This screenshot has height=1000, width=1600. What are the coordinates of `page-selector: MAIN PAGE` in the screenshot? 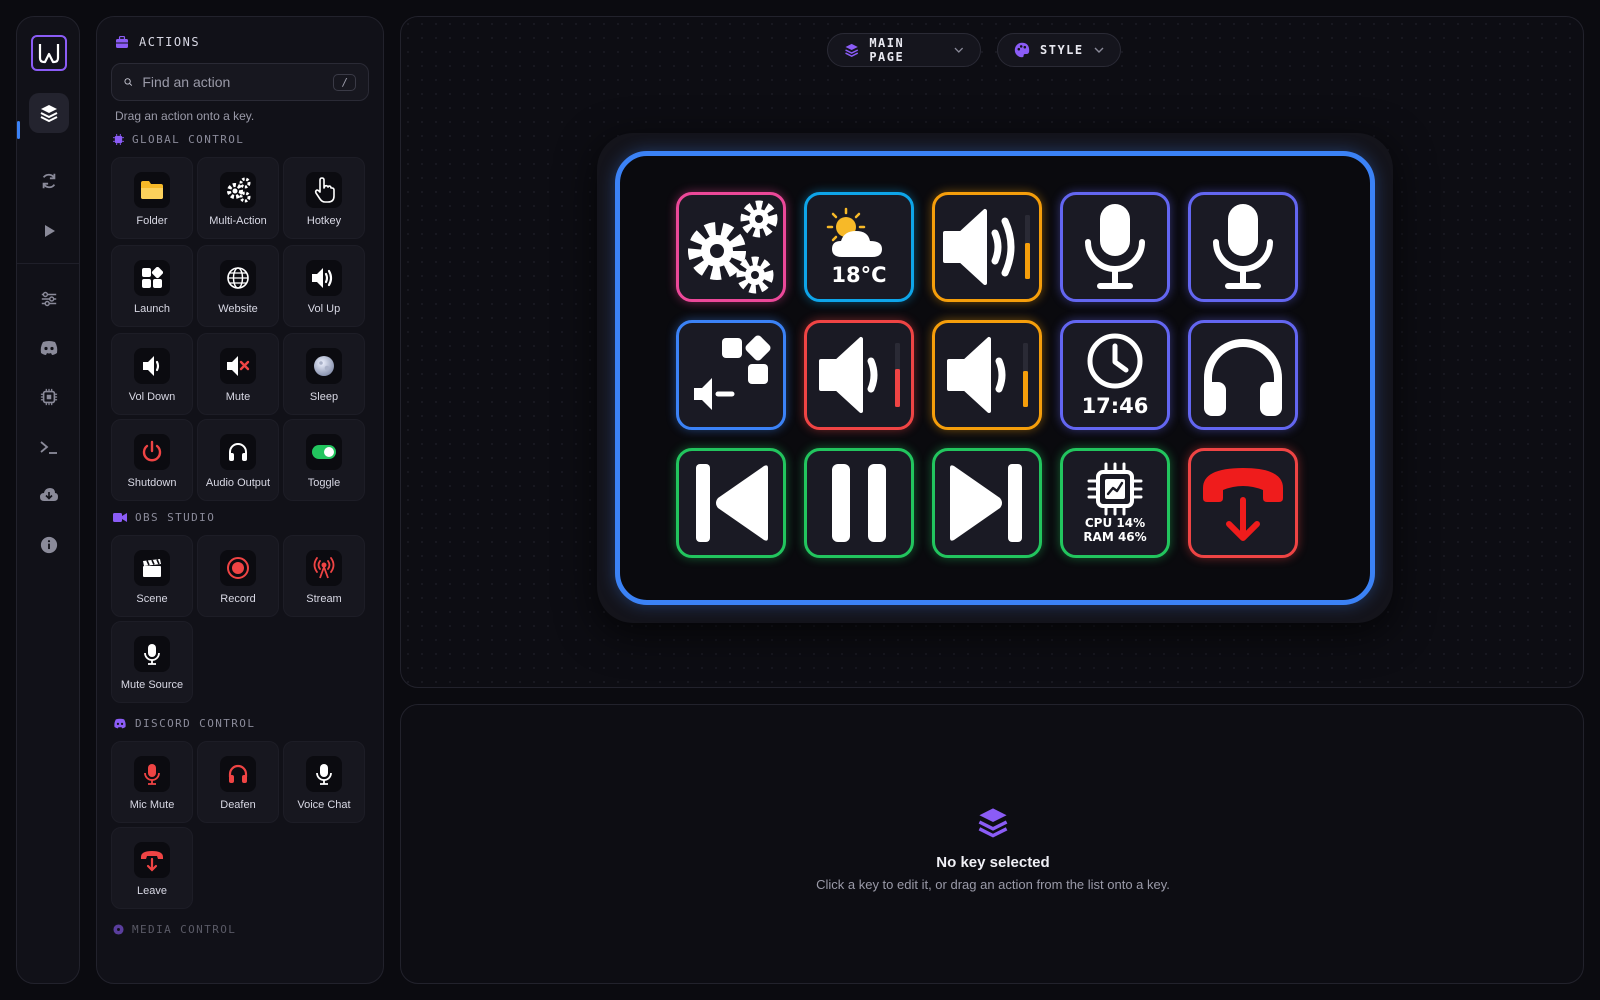 It's located at (904, 50).